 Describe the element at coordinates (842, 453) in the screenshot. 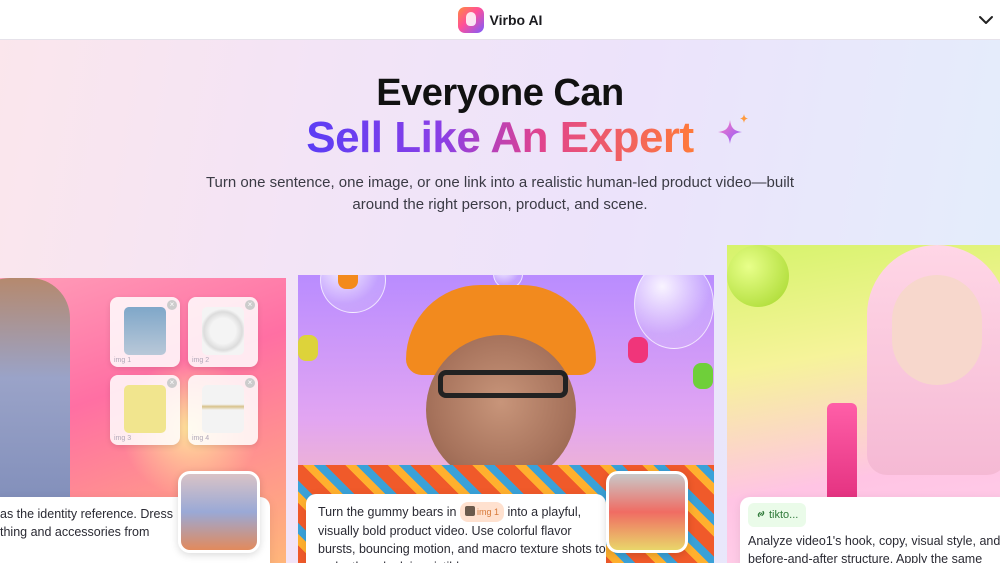

I see `product-bottle` at that location.